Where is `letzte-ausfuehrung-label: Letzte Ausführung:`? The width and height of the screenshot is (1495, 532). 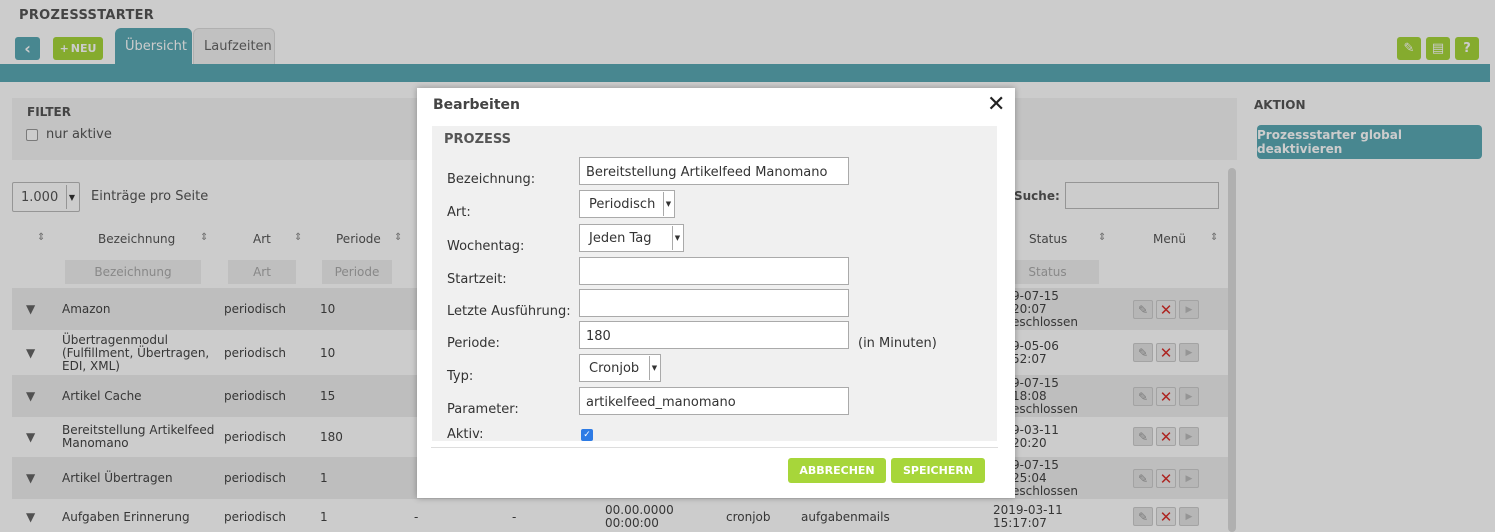
letzte-ausfuehrung-label: Letzte Ausführung: is located at coordinates (509, 311).